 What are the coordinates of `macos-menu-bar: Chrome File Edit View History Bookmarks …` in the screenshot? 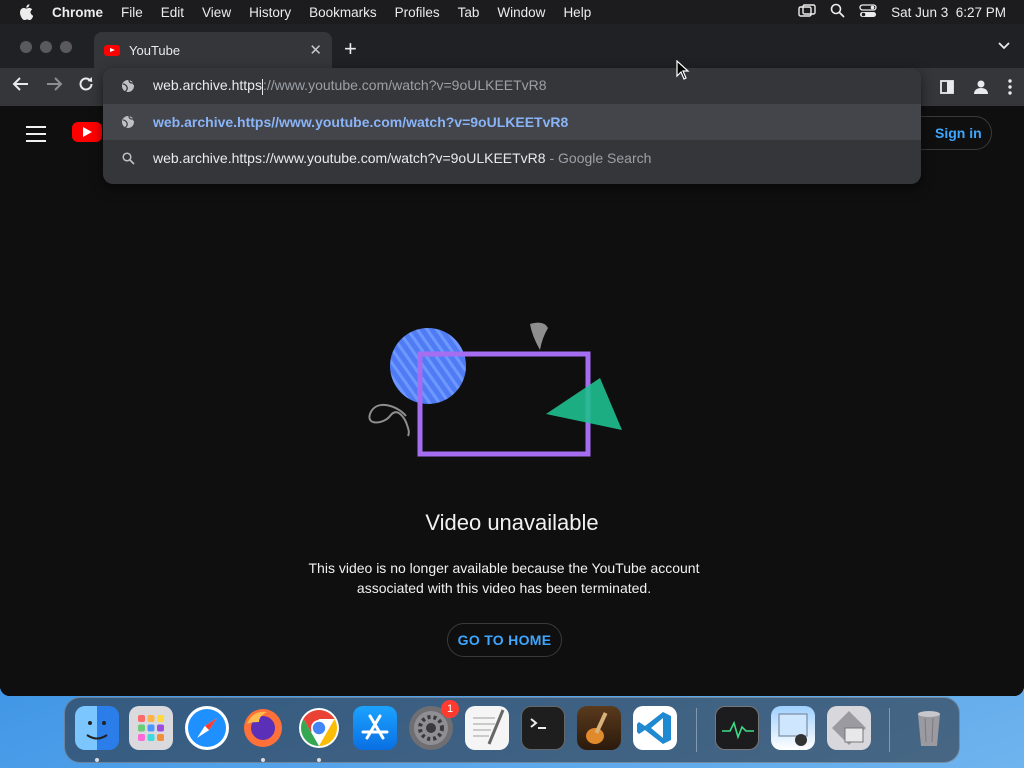 It's located at (512, 12).